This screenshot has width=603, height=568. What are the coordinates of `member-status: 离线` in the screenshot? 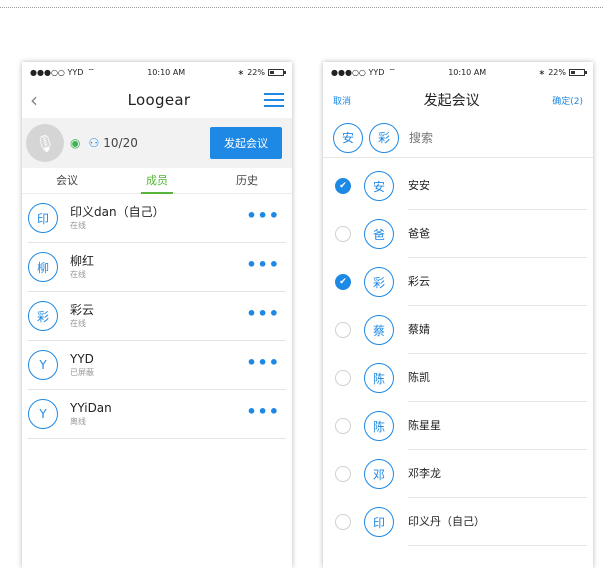 It's located at (78, 421).